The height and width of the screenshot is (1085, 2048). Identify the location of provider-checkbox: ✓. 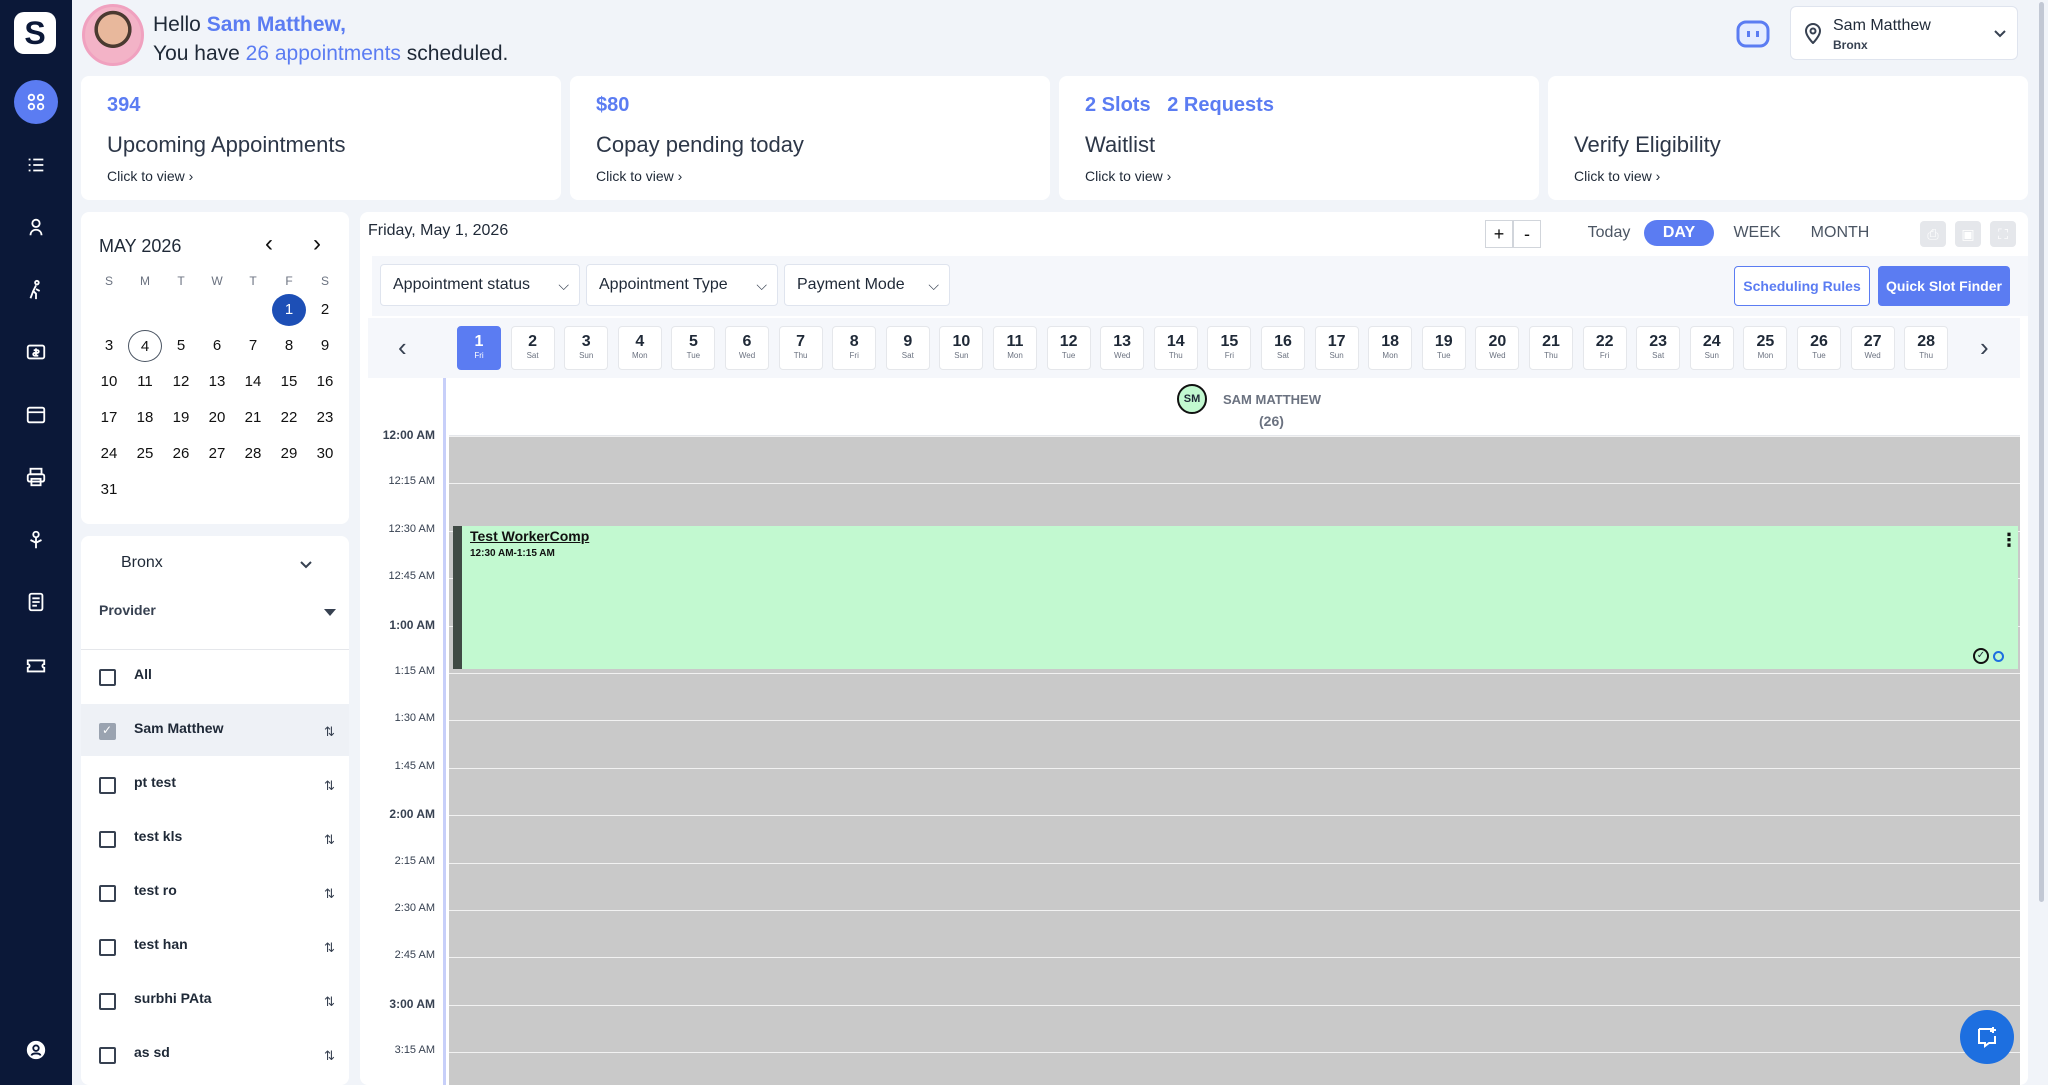
(107, 731).